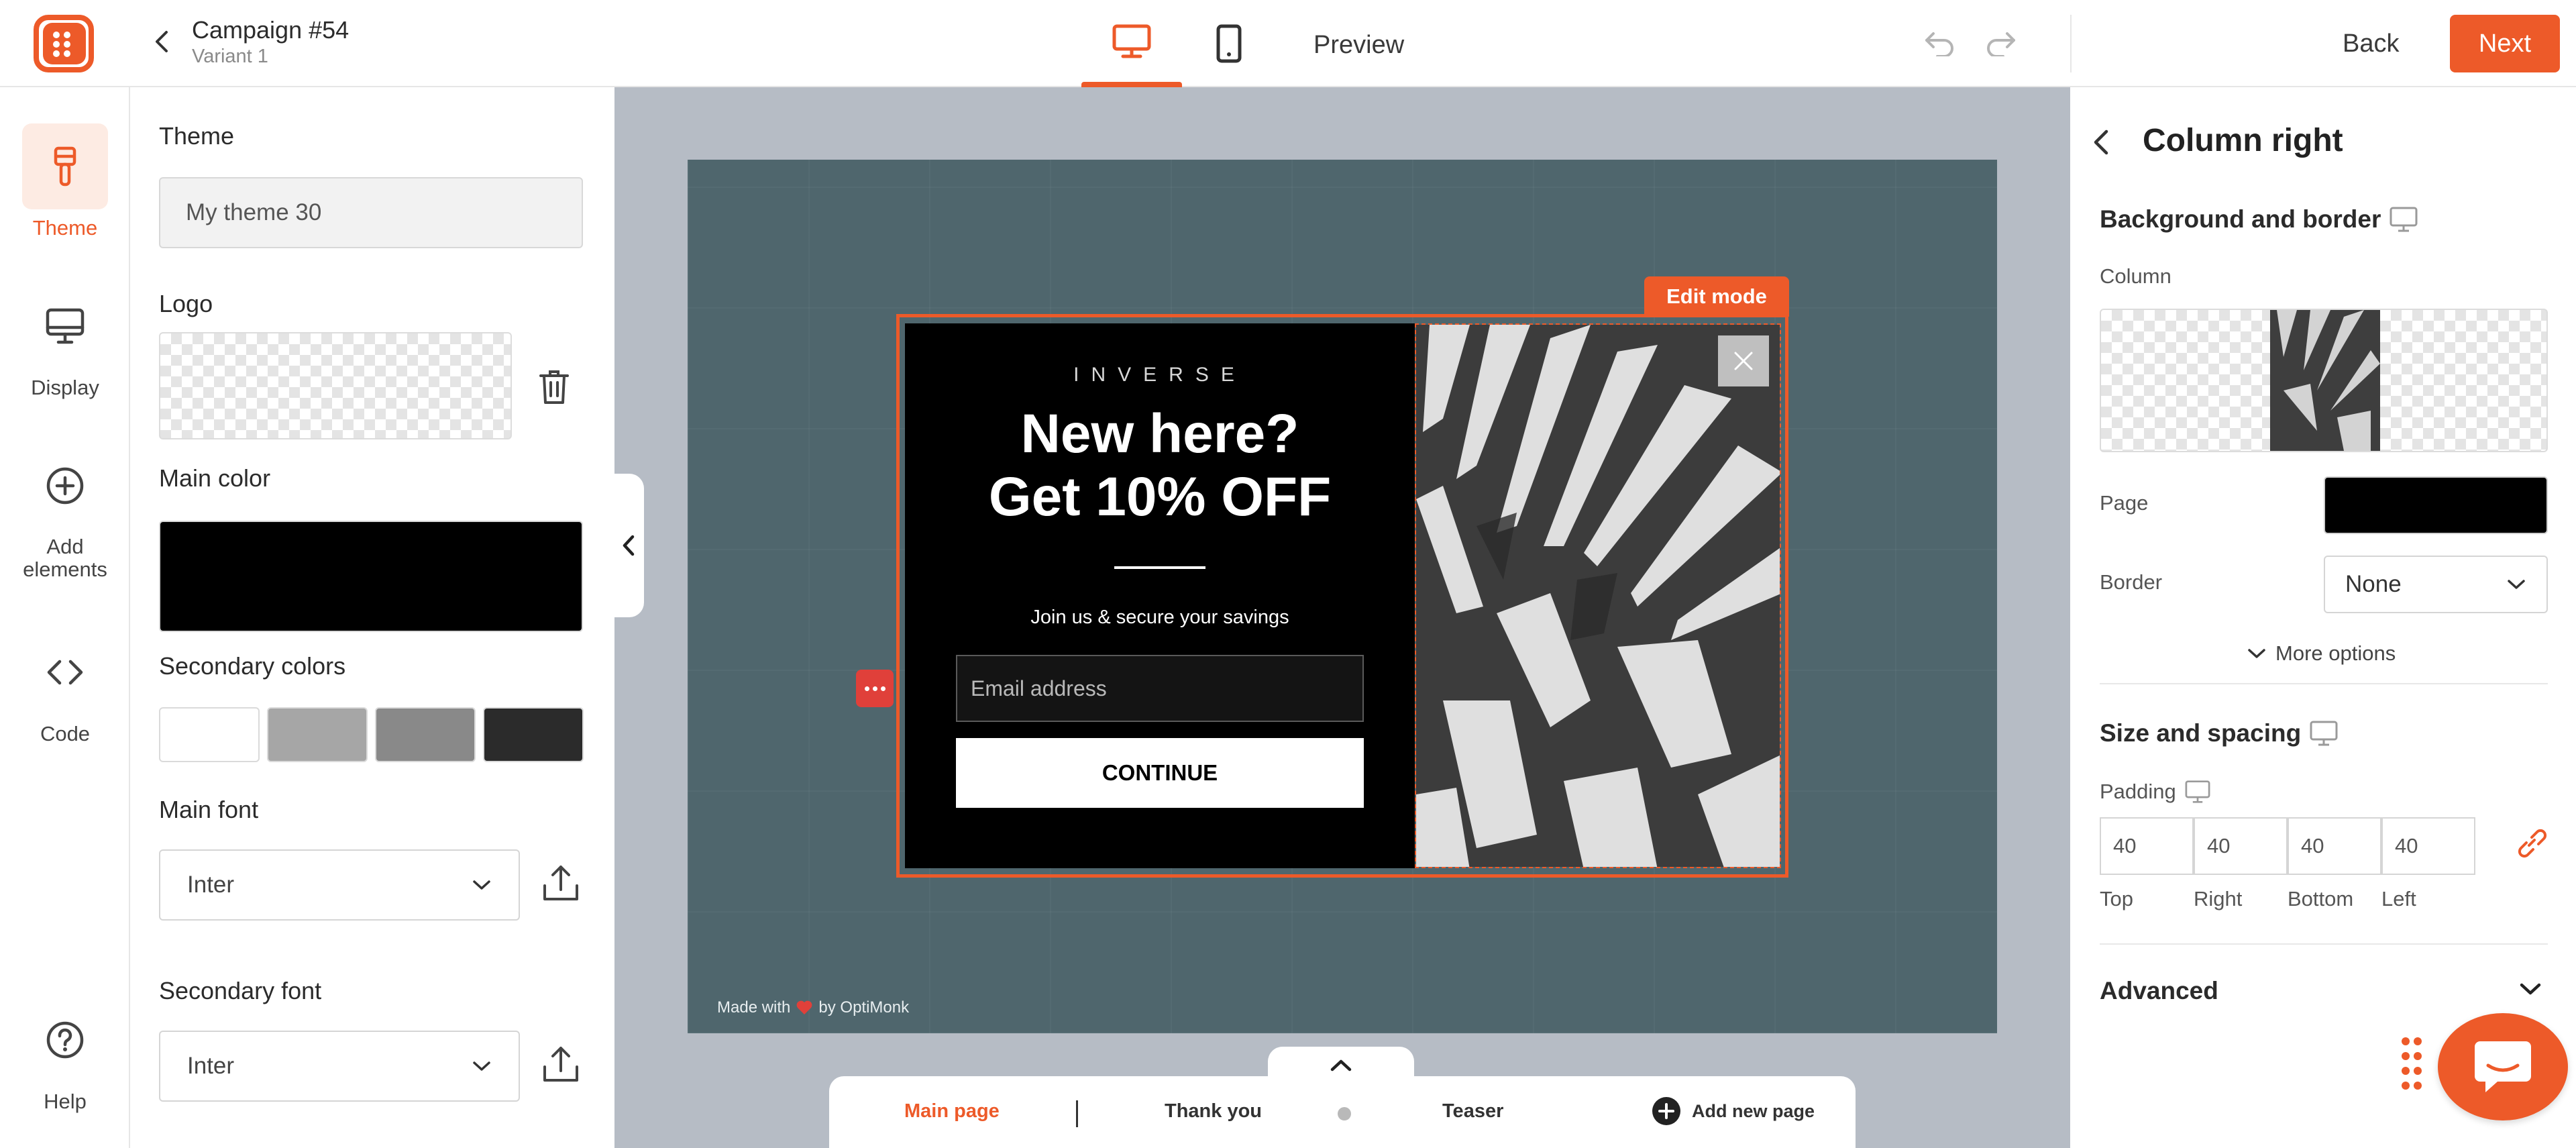 This screenshot has height=1148, width=2576. I want to click on tab-thank-you: Thank you, so click(1213, 1111).